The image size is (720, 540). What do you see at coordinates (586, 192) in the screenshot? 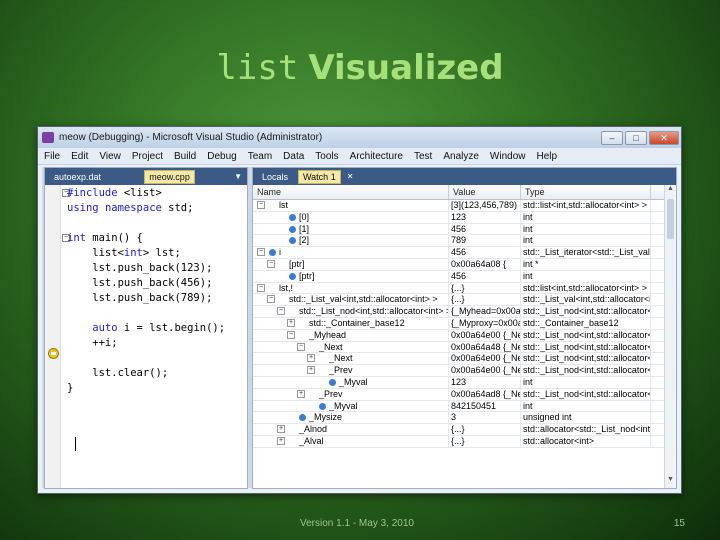
I see `column-type-header: Type` at bounding box center [586, 192].